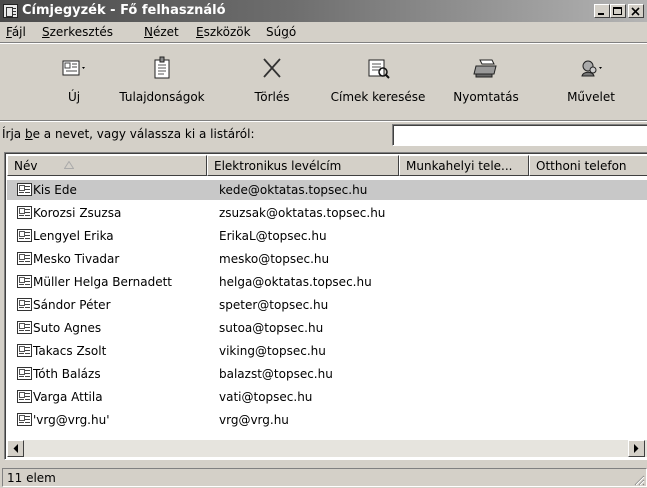 The image size is (647, 488). What do you see at coordinates (285, 32) in the screenshot?
I see `menu-help-mnemonic: g` at bounding box center [285, 32].